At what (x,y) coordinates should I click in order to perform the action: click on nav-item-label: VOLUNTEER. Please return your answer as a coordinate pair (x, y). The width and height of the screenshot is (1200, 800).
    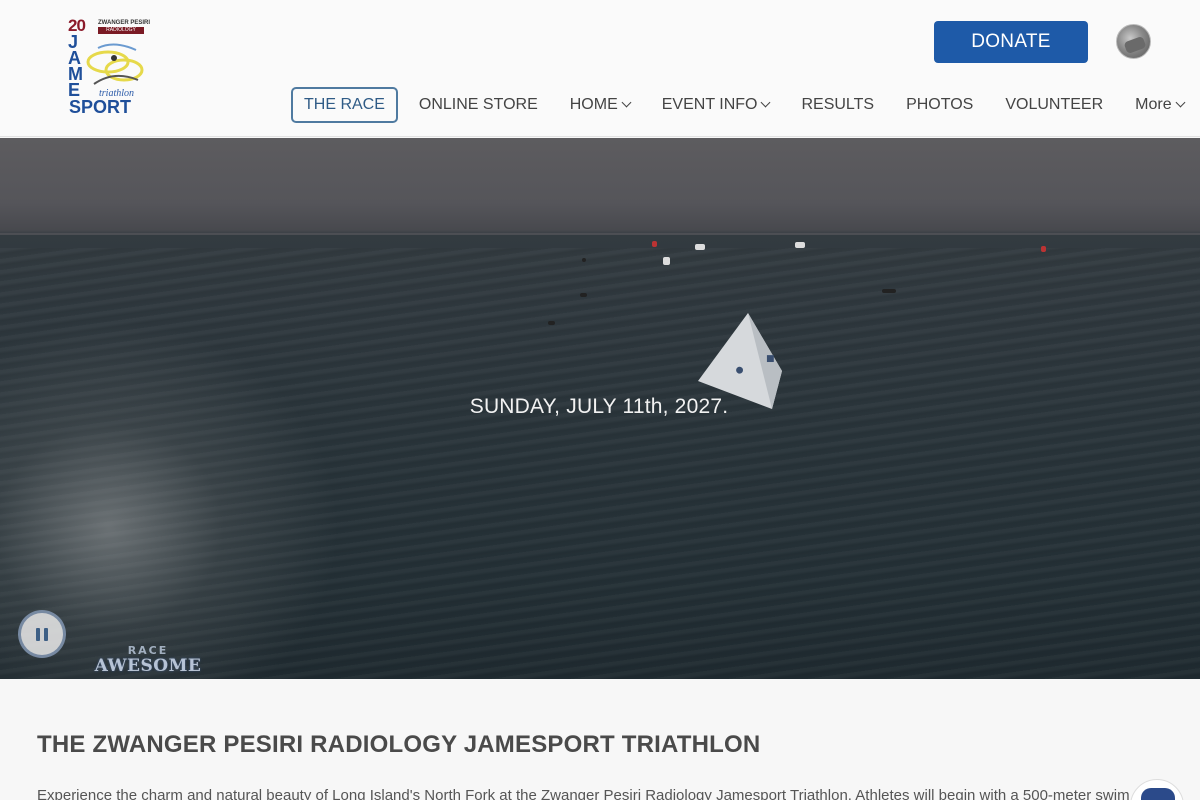
    Looking at the image, I should click on (1054, 104).